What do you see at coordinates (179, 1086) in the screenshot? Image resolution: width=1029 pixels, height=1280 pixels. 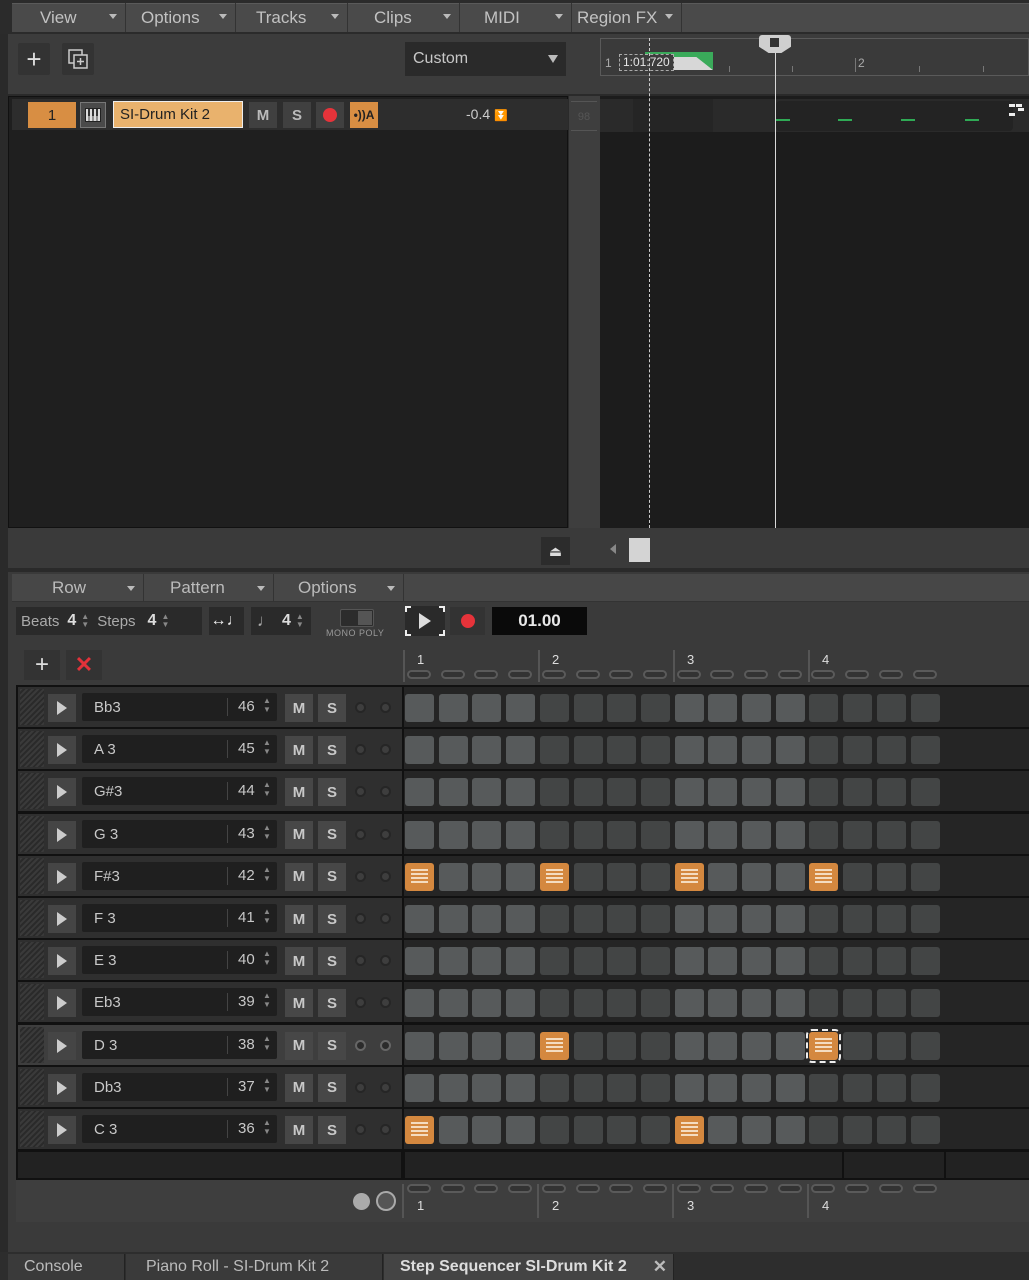 I see `row-note-field: Db3 37 ▲ ▼` at bounding box center [179, 1086].